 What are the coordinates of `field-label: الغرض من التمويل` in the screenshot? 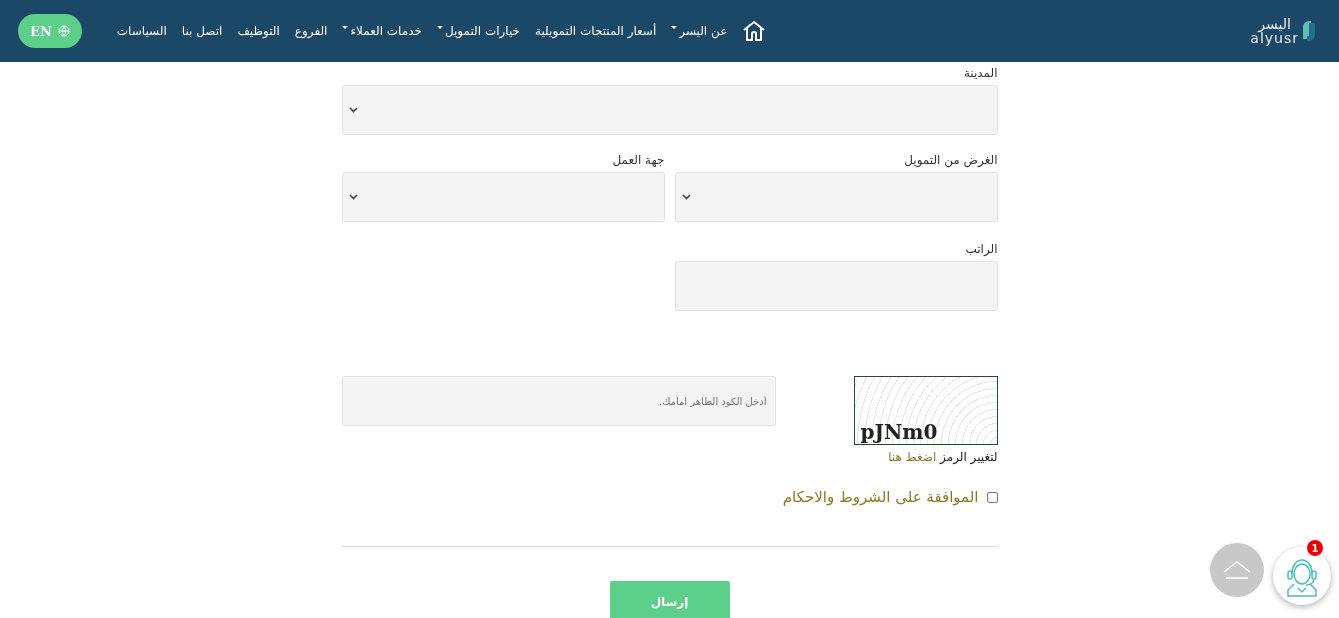 It's located at (950, 160).